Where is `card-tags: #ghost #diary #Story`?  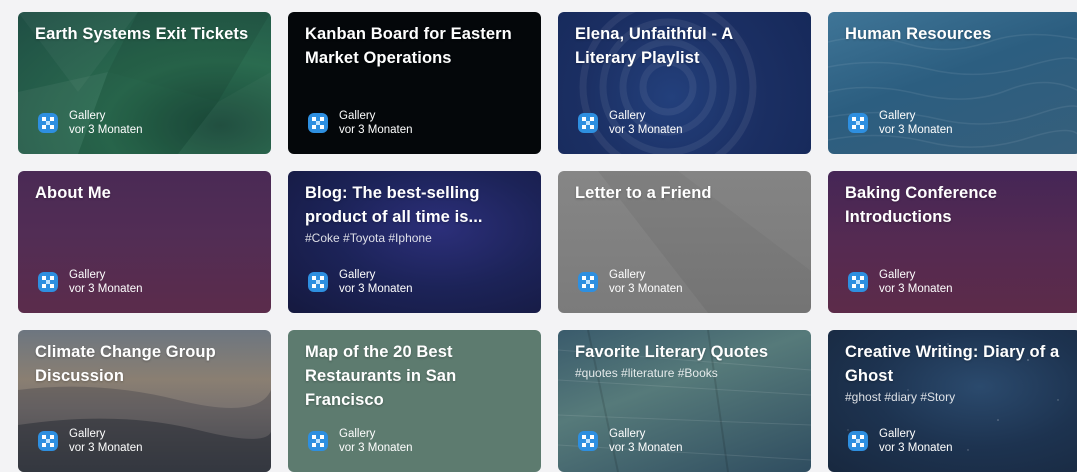 card-tags: #ghost #diary #Story is located at coordinates (900, 397).